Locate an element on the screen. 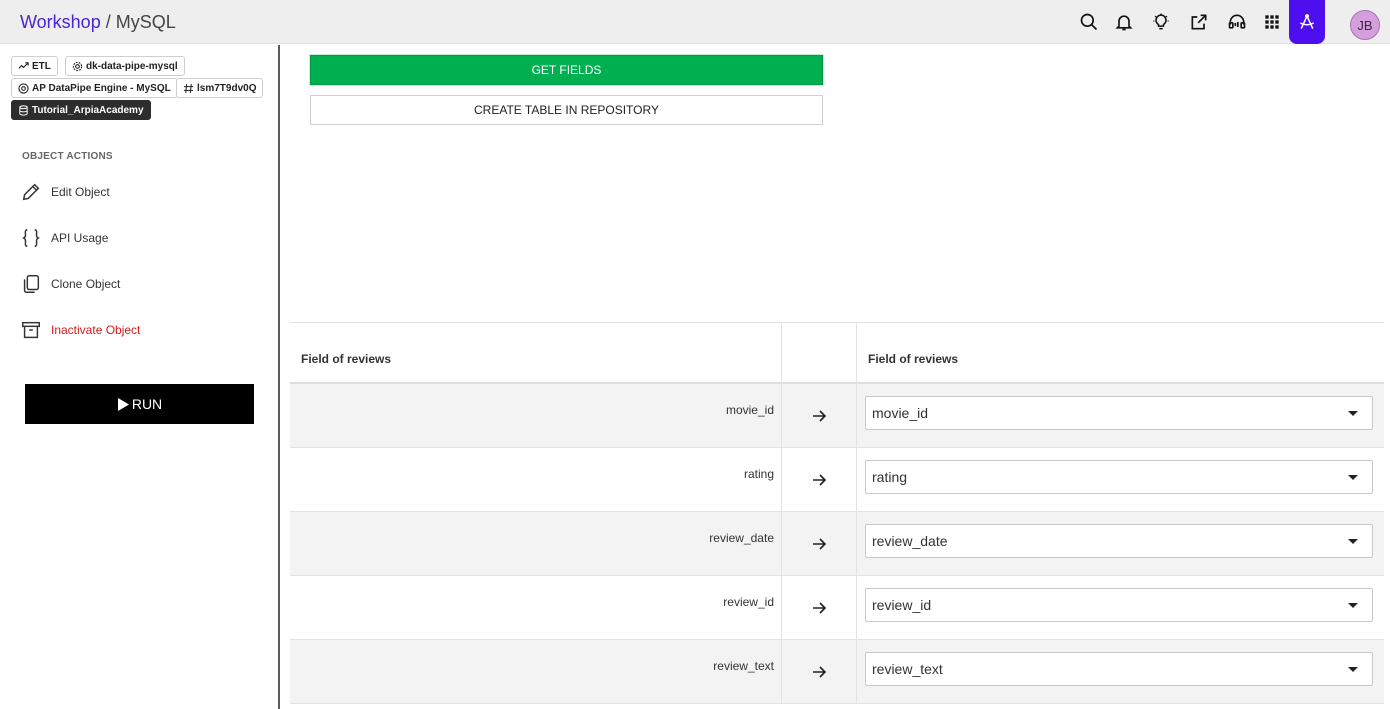  gear-icon is located at coordinates (77, 66).